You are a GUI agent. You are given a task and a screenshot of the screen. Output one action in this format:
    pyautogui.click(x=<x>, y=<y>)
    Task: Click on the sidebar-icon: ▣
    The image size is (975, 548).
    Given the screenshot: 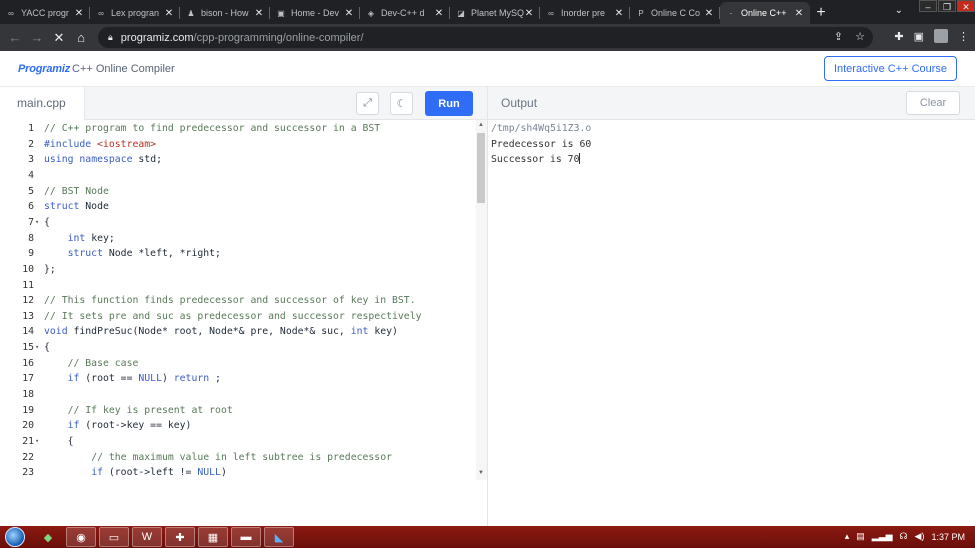 What is the action you would take?
    pyautogui.click(x=919, y=36)
    